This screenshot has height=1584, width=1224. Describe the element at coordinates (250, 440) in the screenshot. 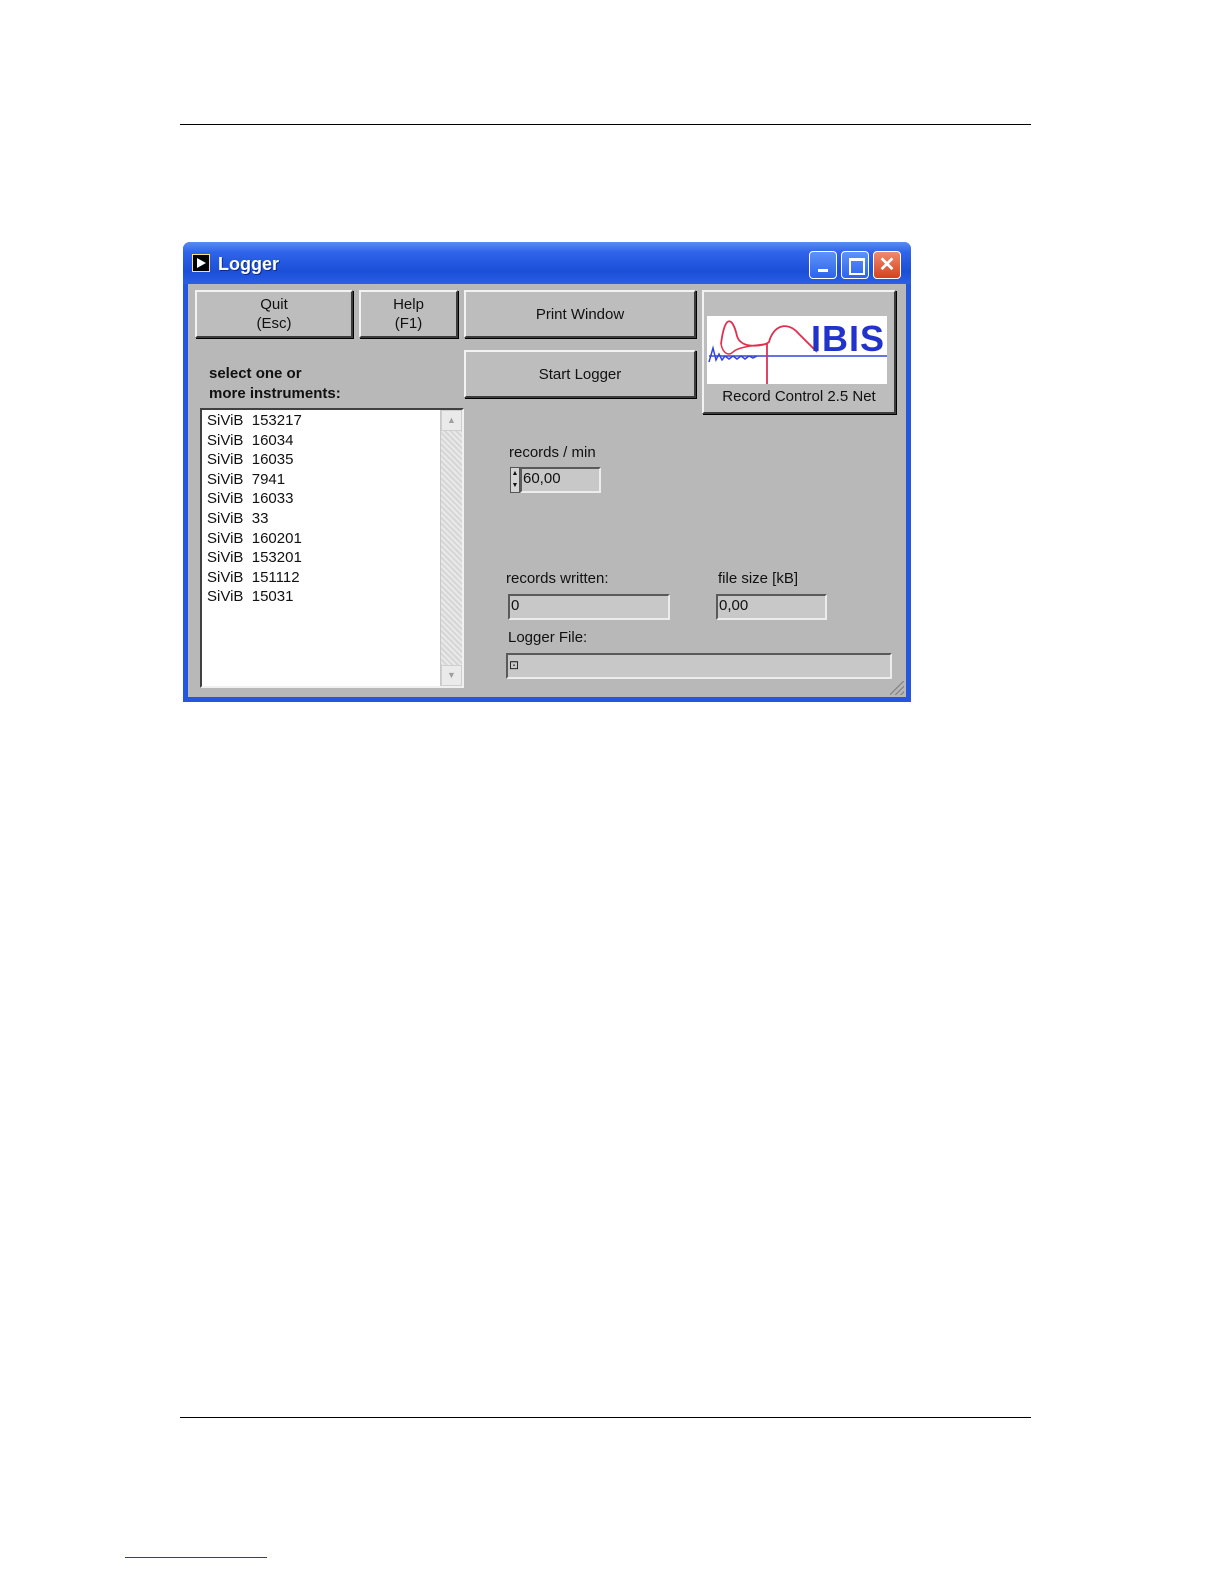

I see `list-item: SiViB 16034` at that location.